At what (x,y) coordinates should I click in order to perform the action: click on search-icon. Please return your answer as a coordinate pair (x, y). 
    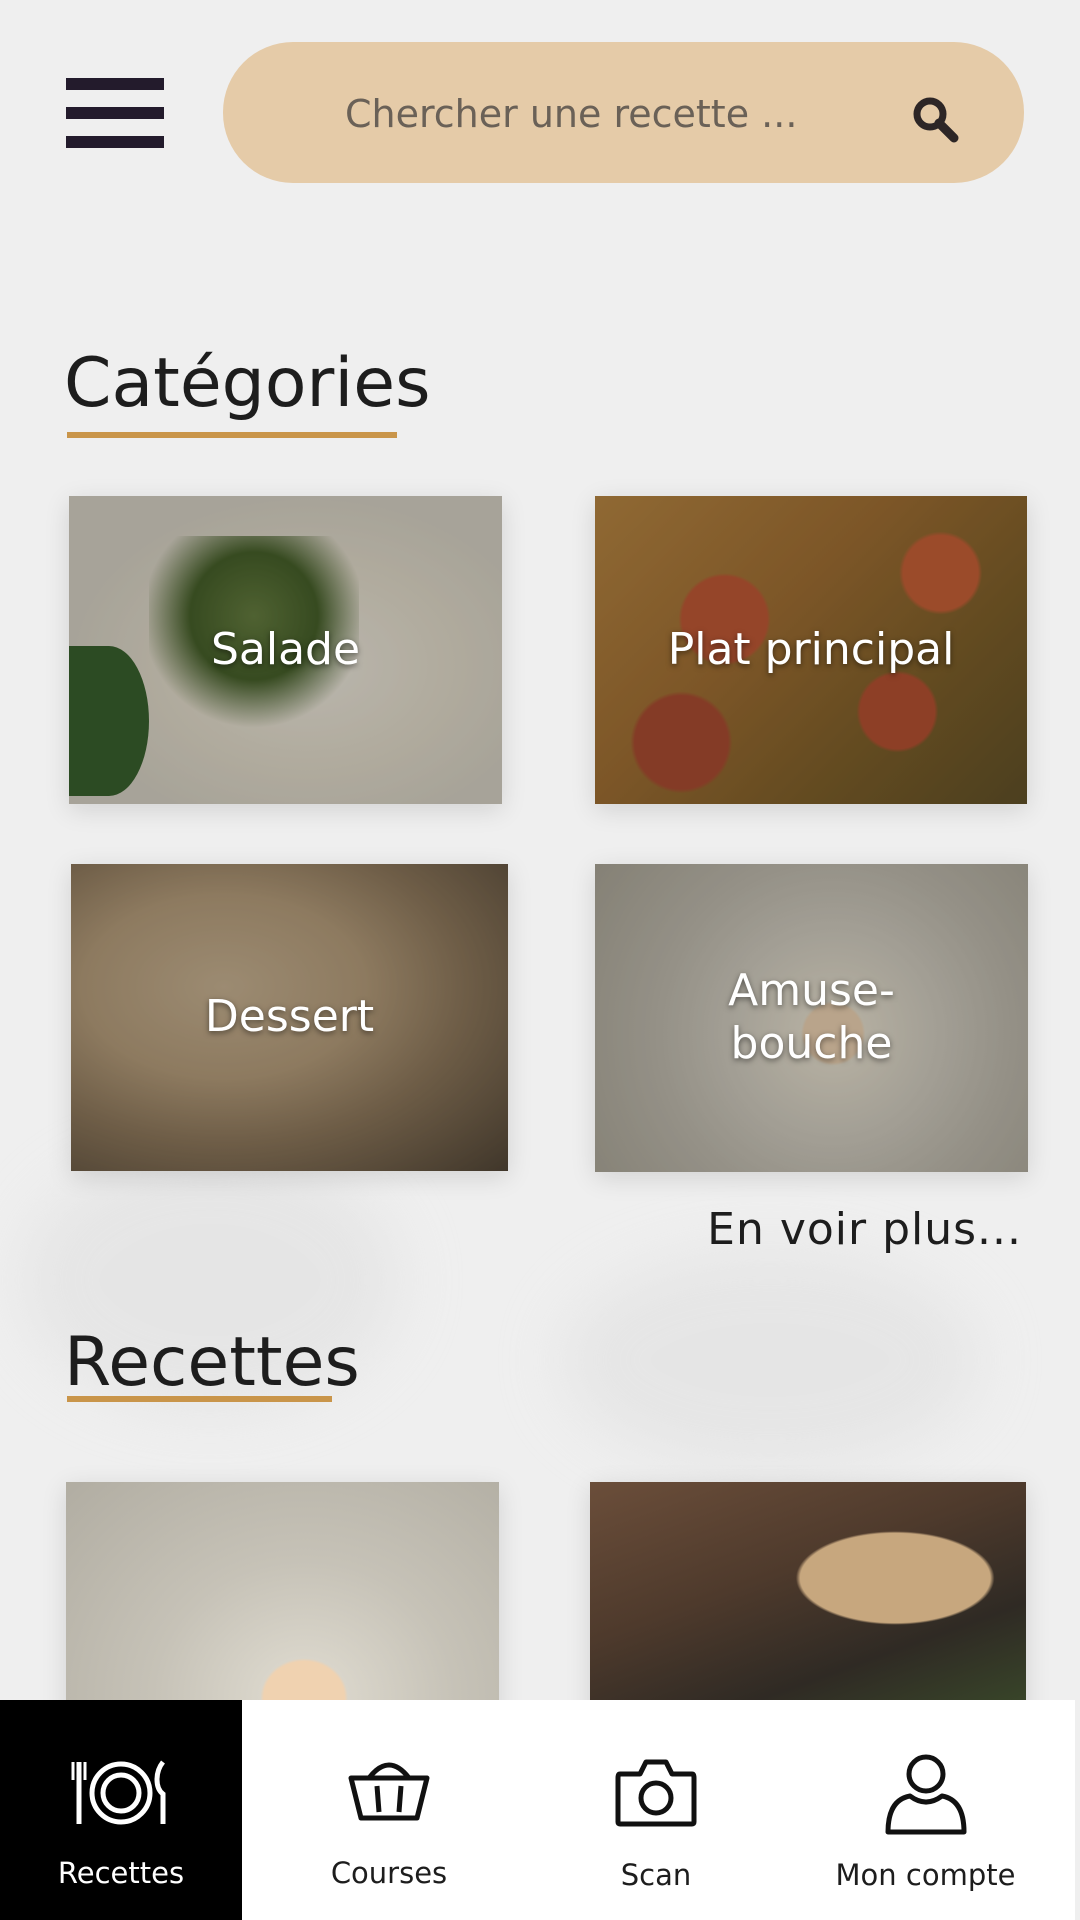
    Looking at the image, I should click on (935, 119).